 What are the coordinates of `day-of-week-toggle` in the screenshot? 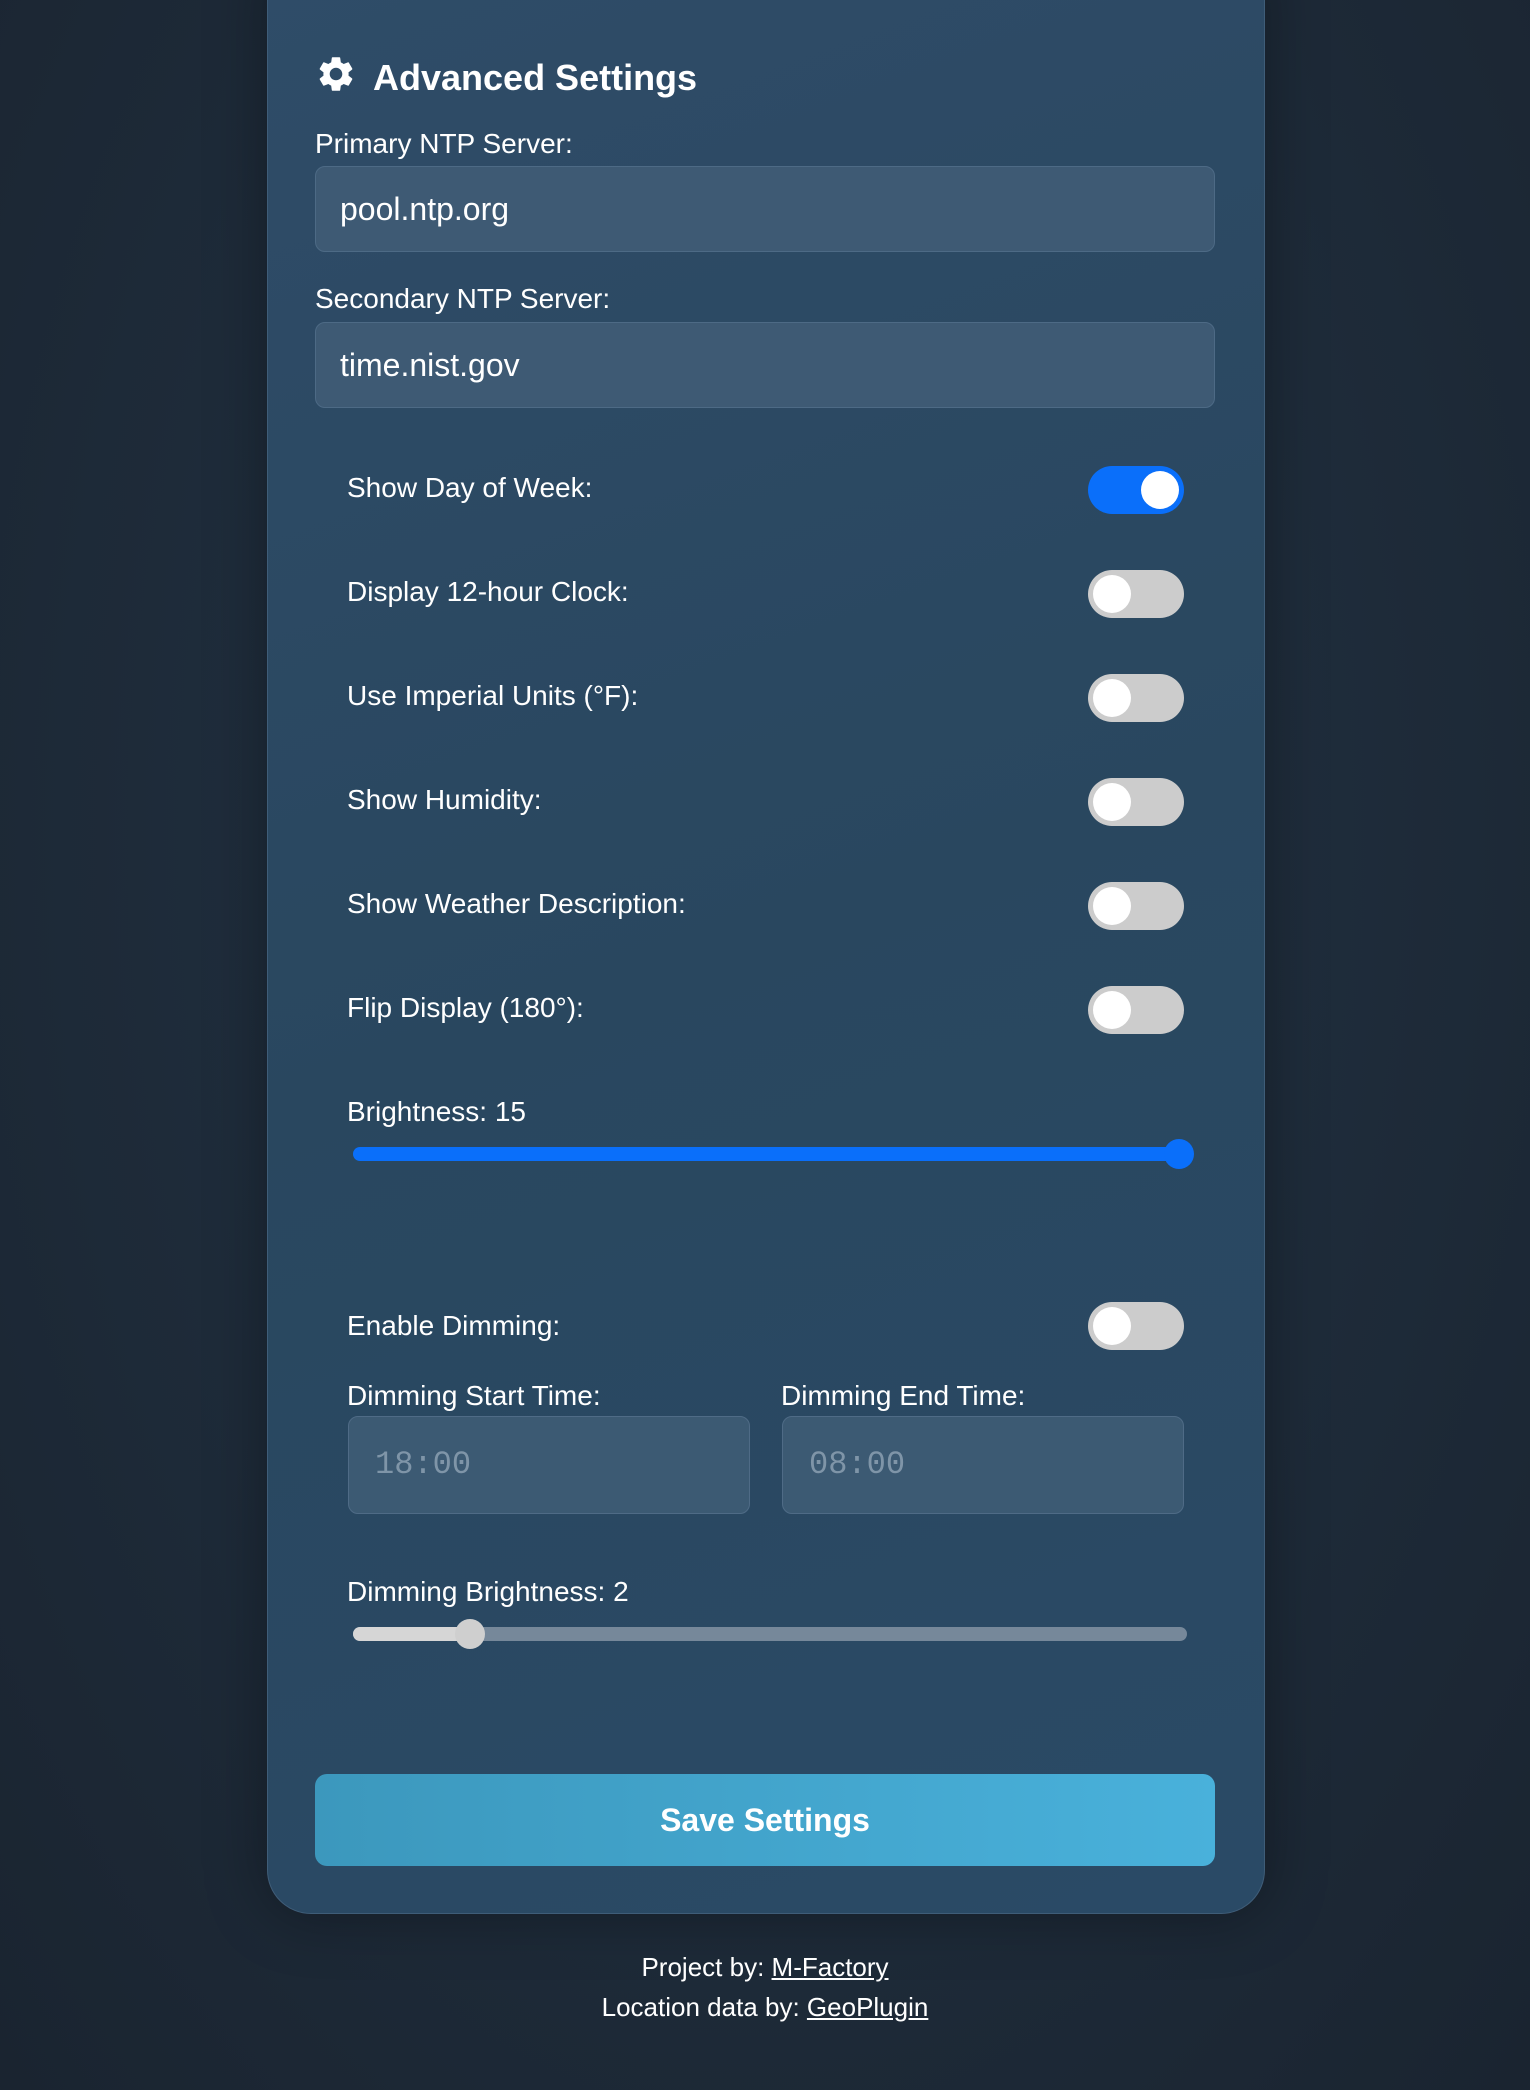 It's located at (1136, 490).